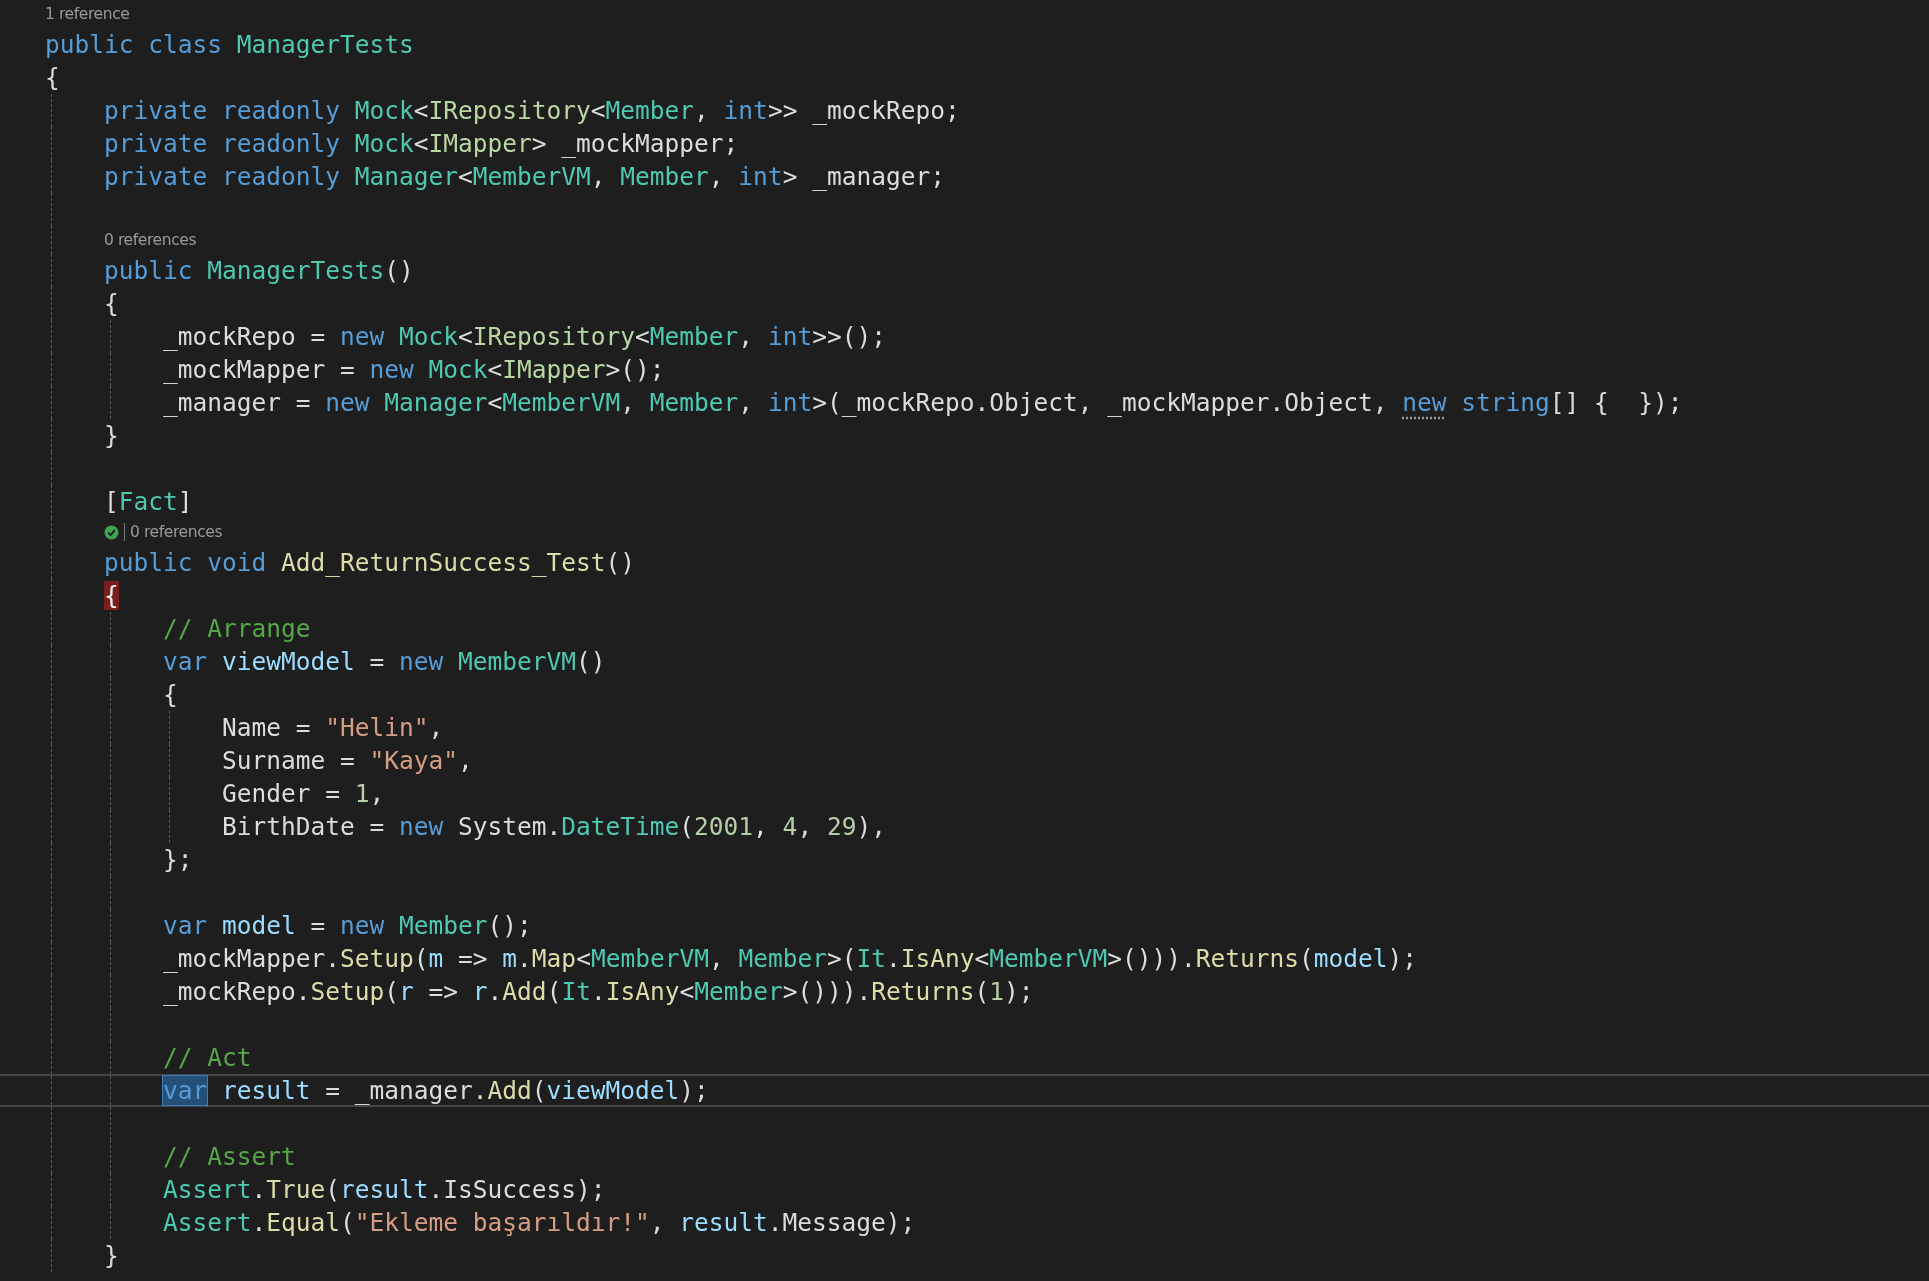 This screenshot has width=1929, height=1281. I want to click on code-line: Name = "Helin",, so click(333, 727).